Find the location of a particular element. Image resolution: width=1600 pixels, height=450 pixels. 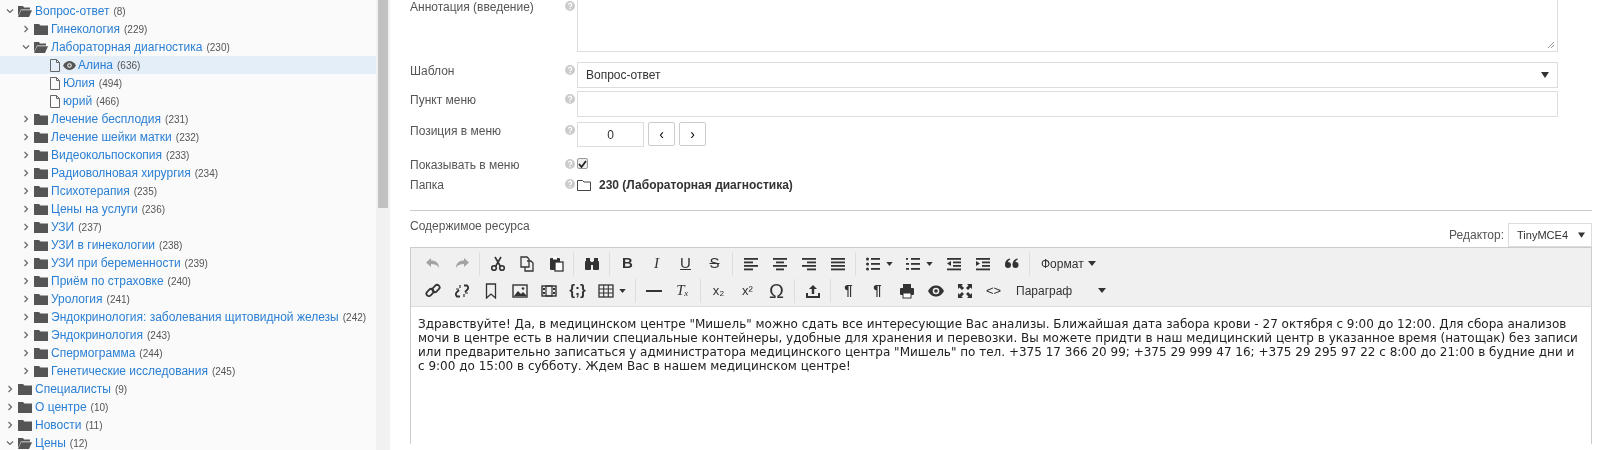

toolbar-button: Ω is located at coordinates (776, 290).